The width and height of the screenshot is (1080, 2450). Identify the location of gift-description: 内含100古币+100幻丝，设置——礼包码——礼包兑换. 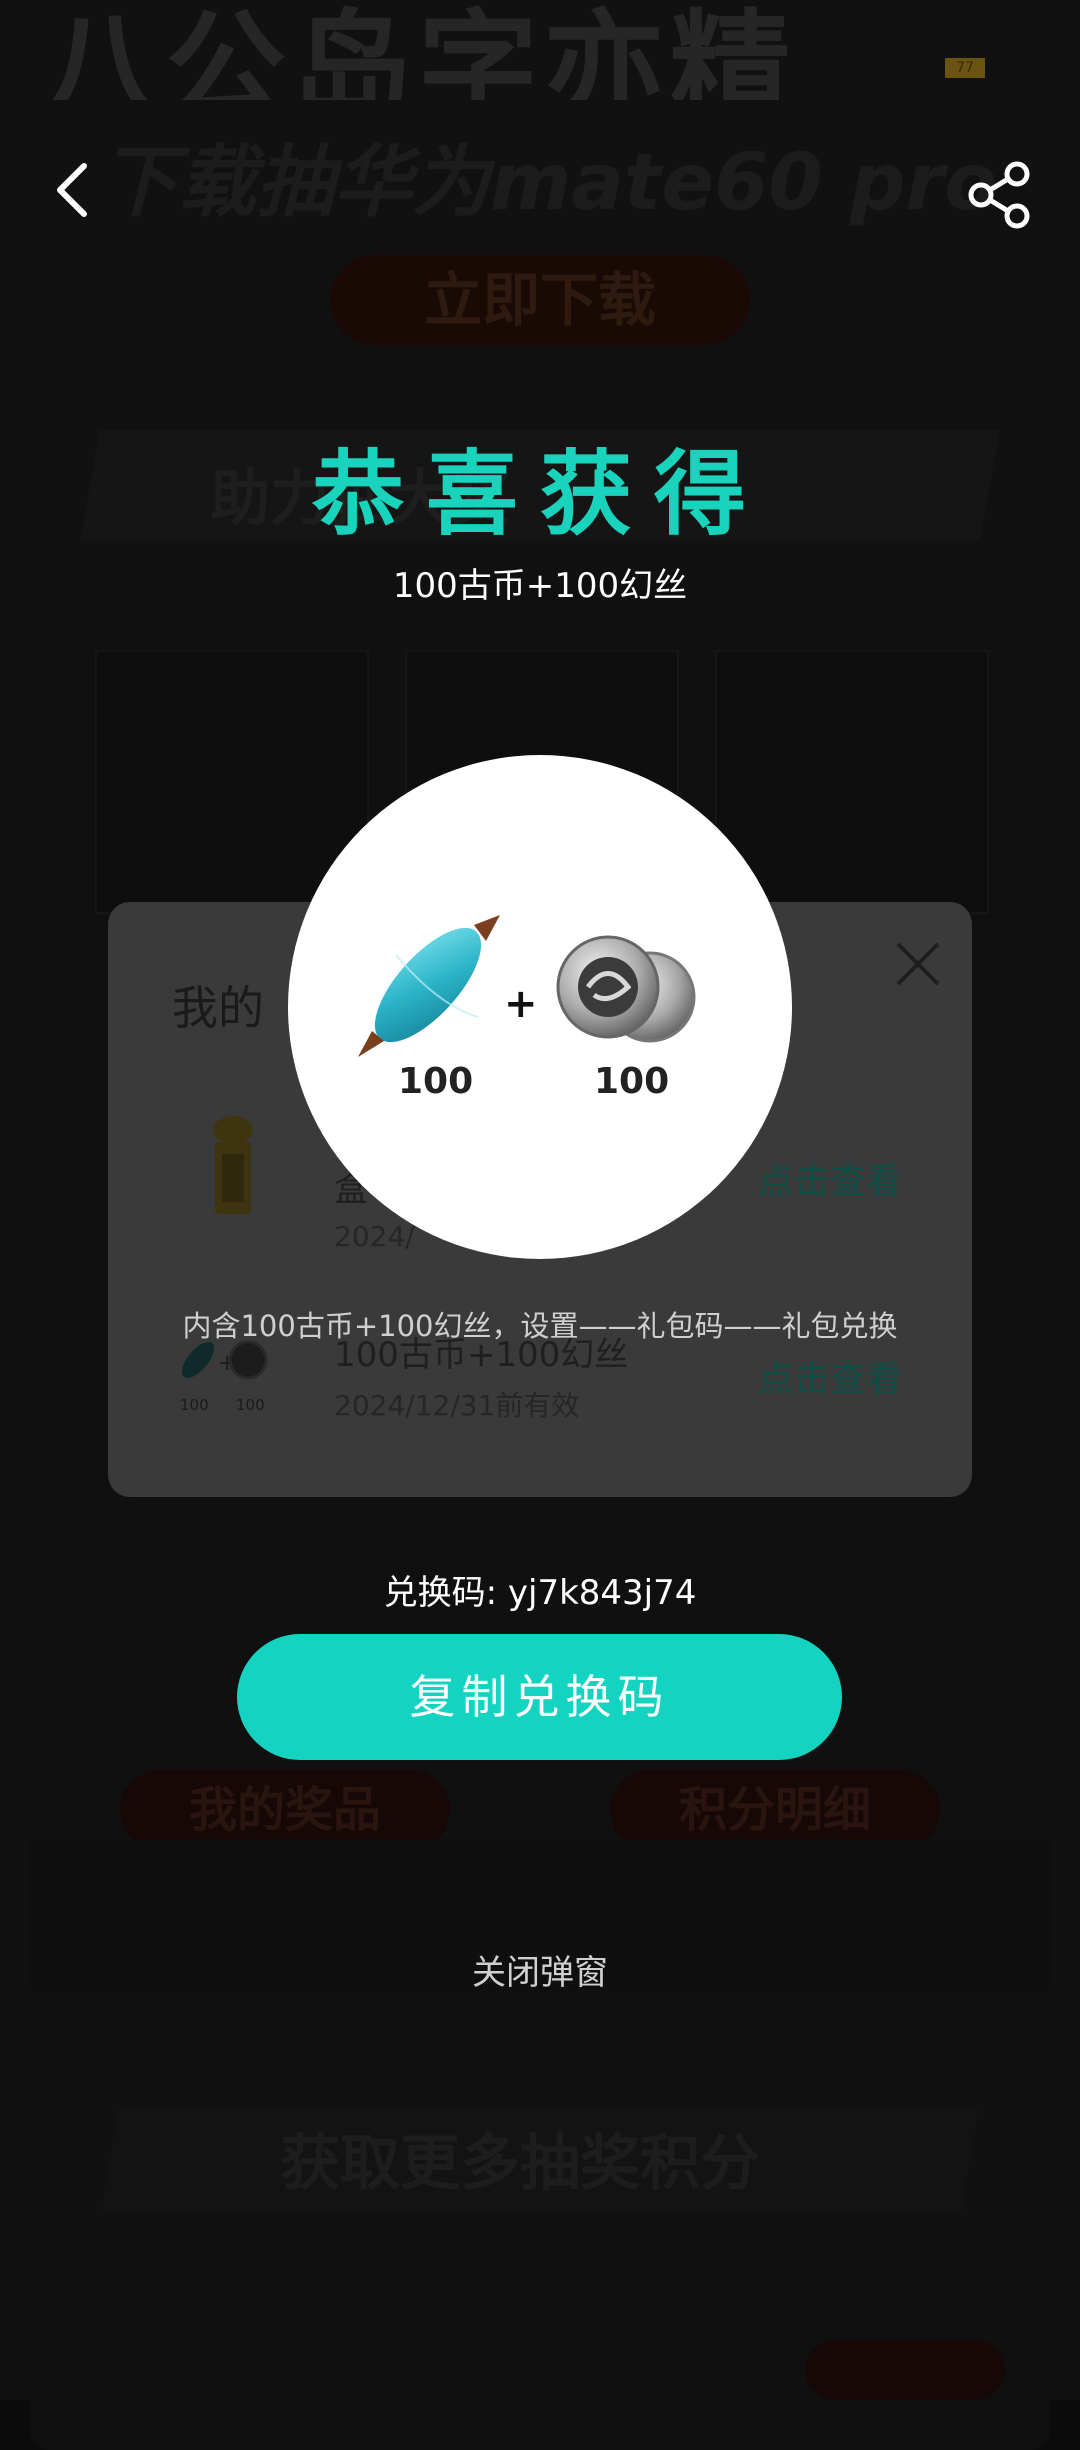
(540, 1326).